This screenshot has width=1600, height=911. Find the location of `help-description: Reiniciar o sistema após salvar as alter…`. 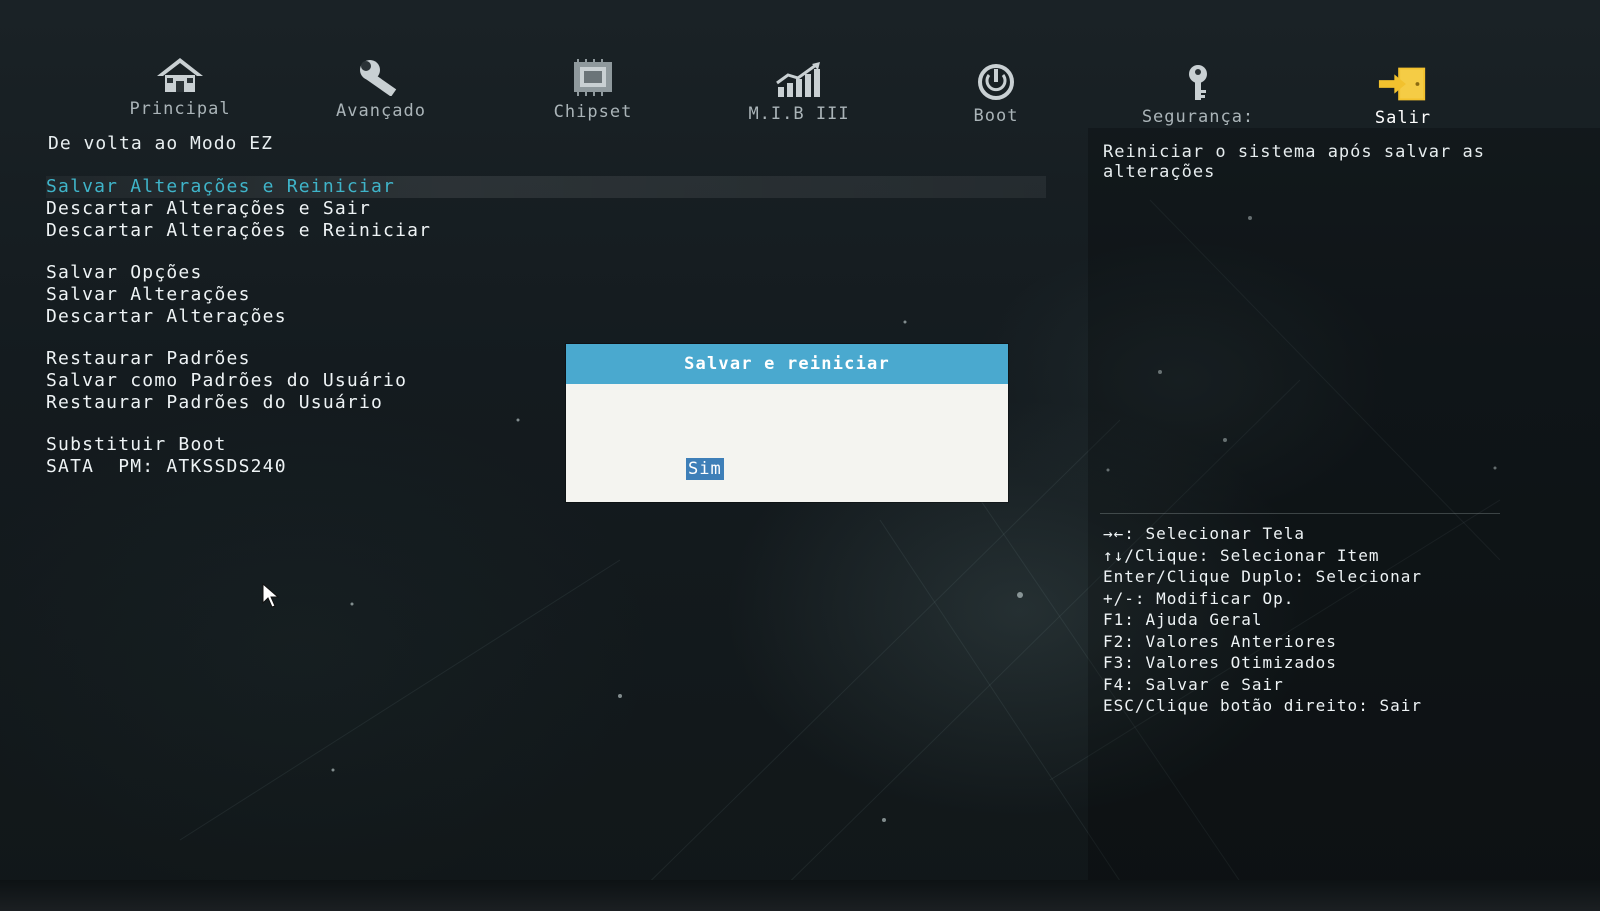

help-description: Reiniciar o sistema após salvar as alter… is located at coordinates (1294, 162).